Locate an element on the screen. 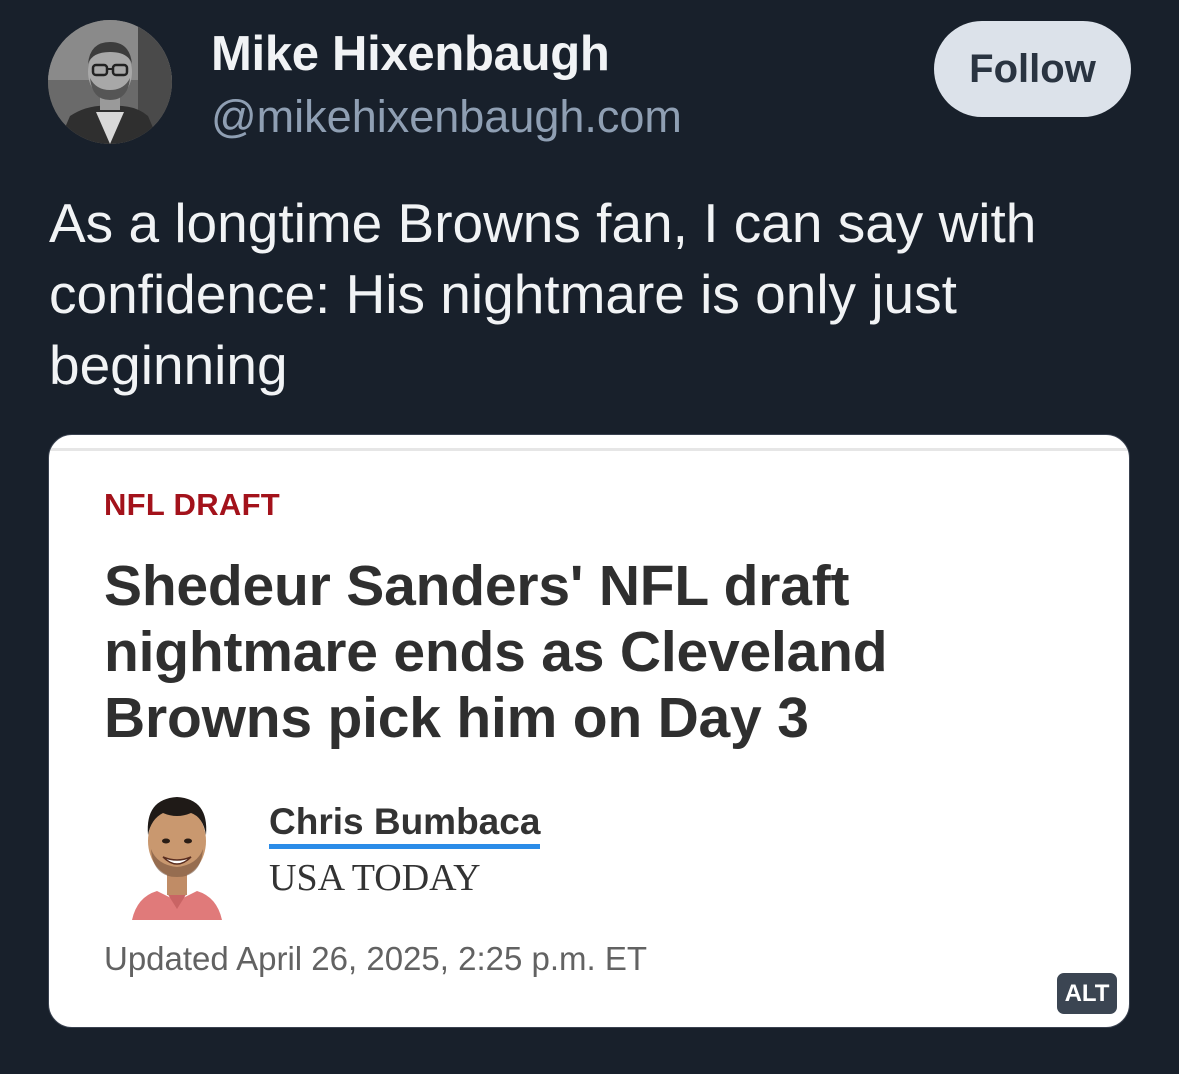  article-kicker: NFL DRAFT is located at coordinates (192, 504).